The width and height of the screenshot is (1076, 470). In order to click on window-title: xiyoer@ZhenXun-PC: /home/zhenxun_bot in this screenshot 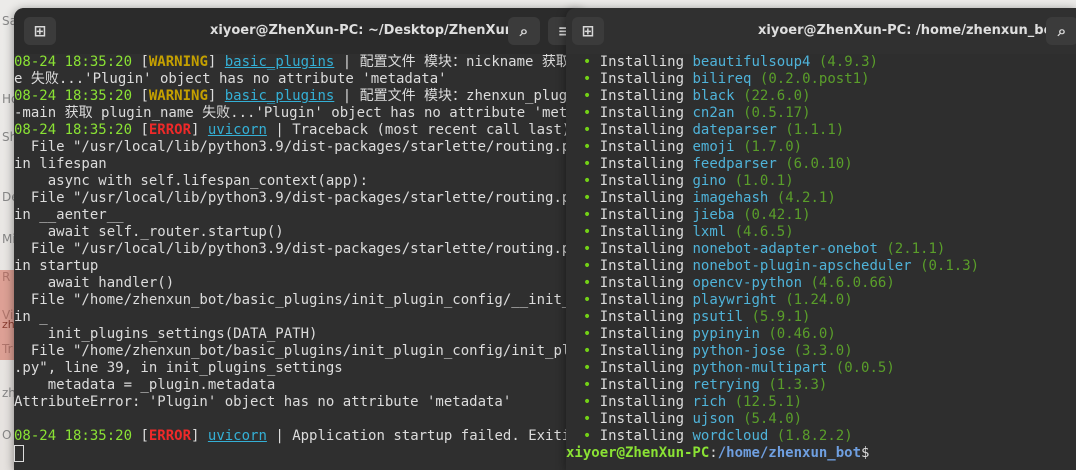, I will do `click(908, 30)`.